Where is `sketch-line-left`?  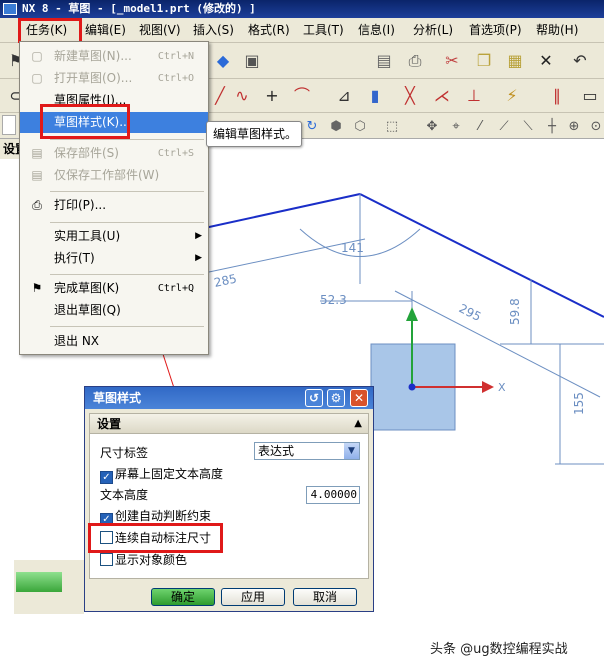 sketch-line-left is located at coordinates (280, 211).